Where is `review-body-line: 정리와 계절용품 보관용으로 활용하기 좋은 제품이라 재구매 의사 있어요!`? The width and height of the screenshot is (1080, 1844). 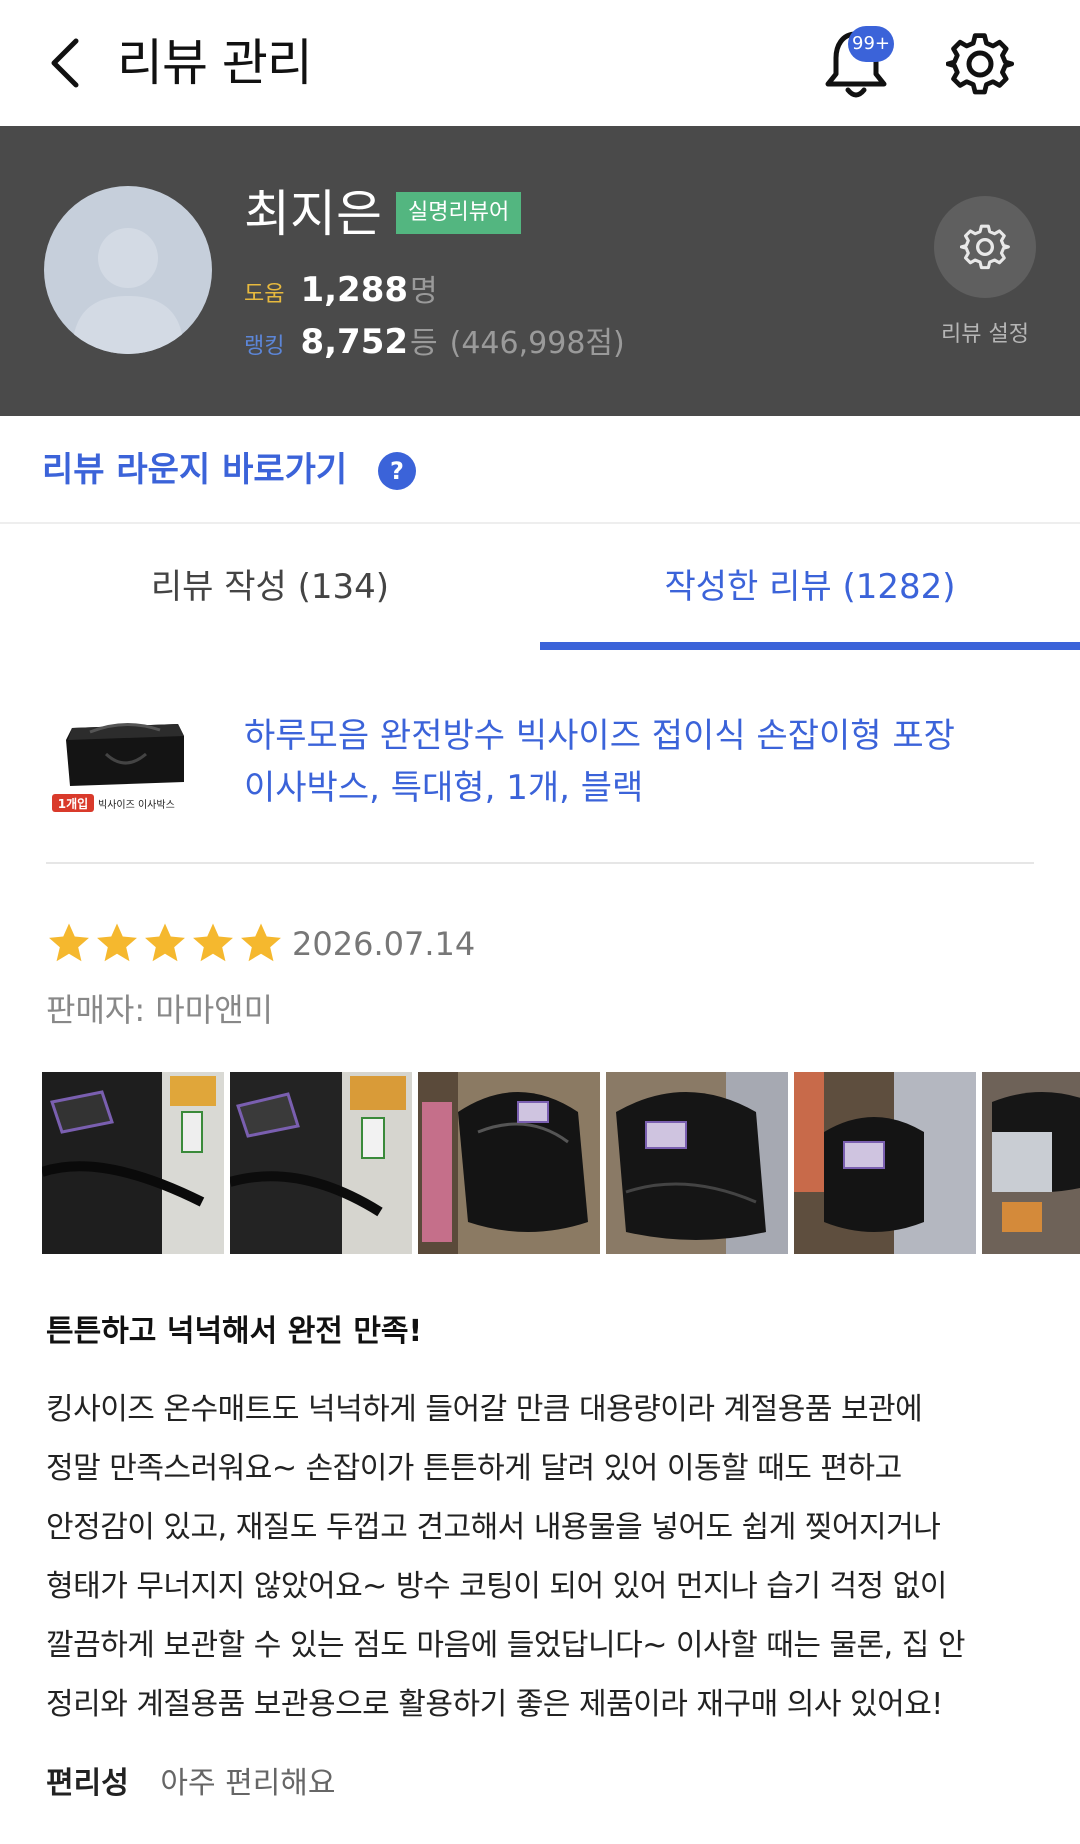 review-body-line: 정리와 계절용품 보관용으로 활용하기 좋은 제품이라 재구매 의사 있어요! is located at coordinates (494, 1704).